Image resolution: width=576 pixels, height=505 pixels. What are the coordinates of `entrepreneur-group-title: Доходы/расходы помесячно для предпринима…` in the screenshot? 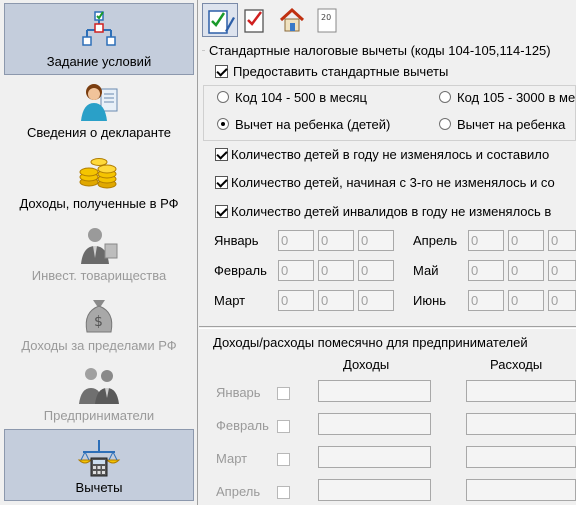 It's located at (370, 342).